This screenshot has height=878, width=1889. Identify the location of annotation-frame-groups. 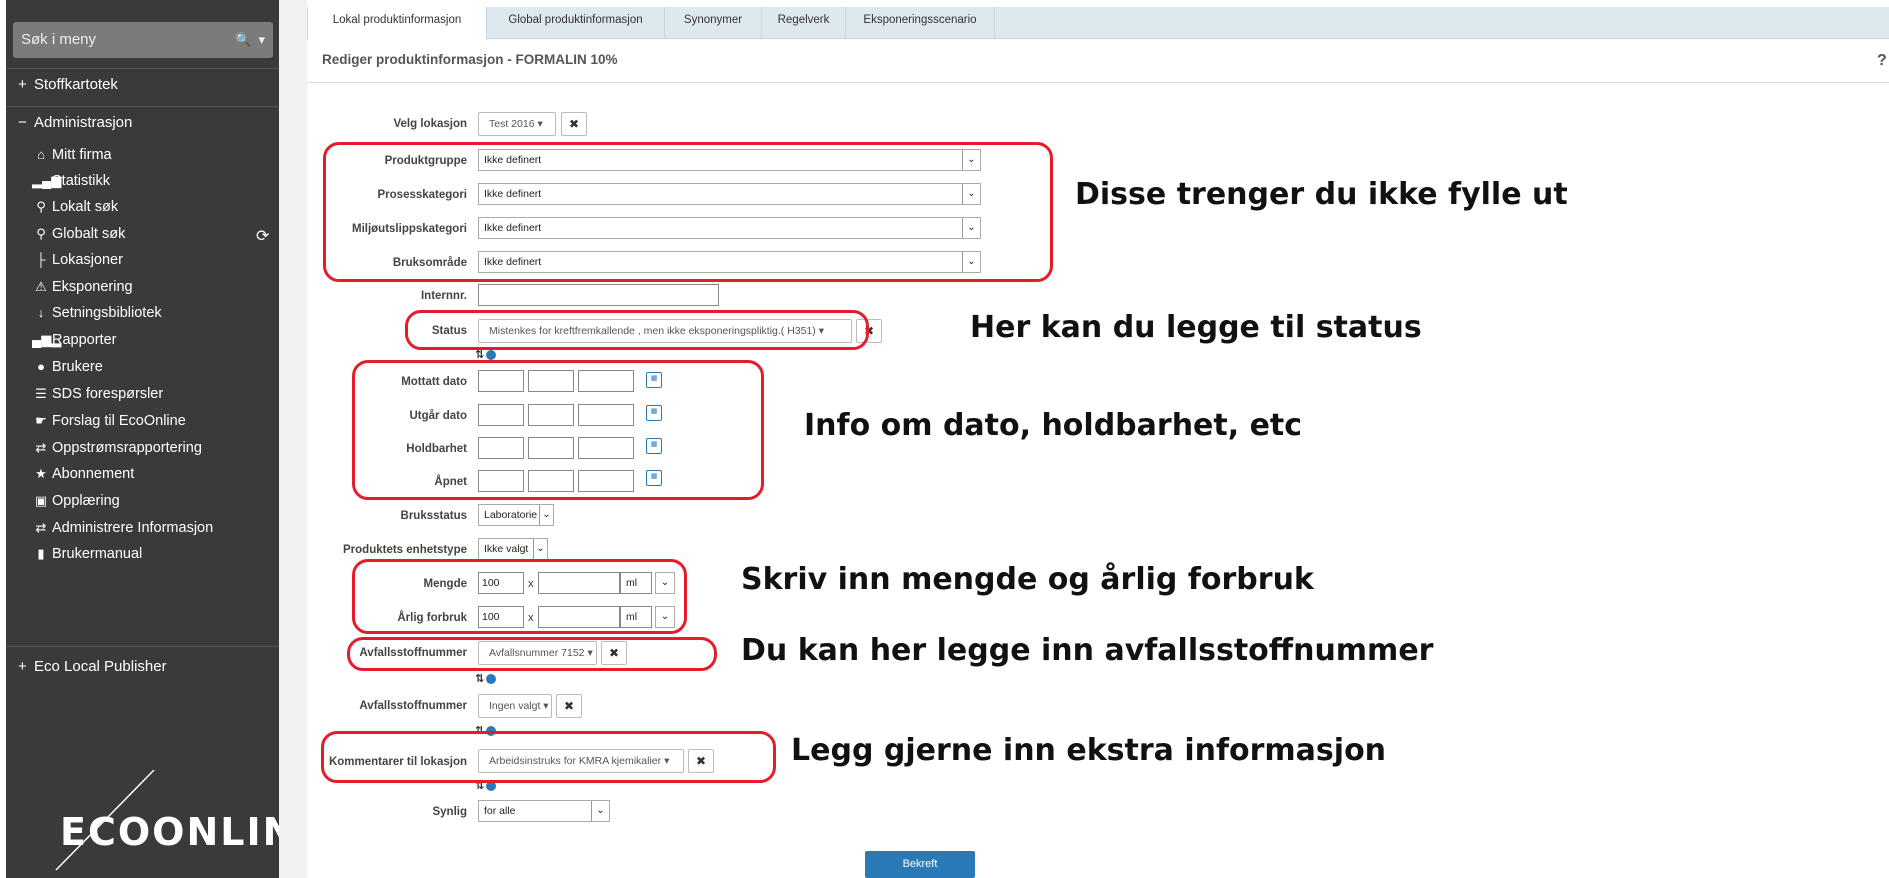
(688, 212).